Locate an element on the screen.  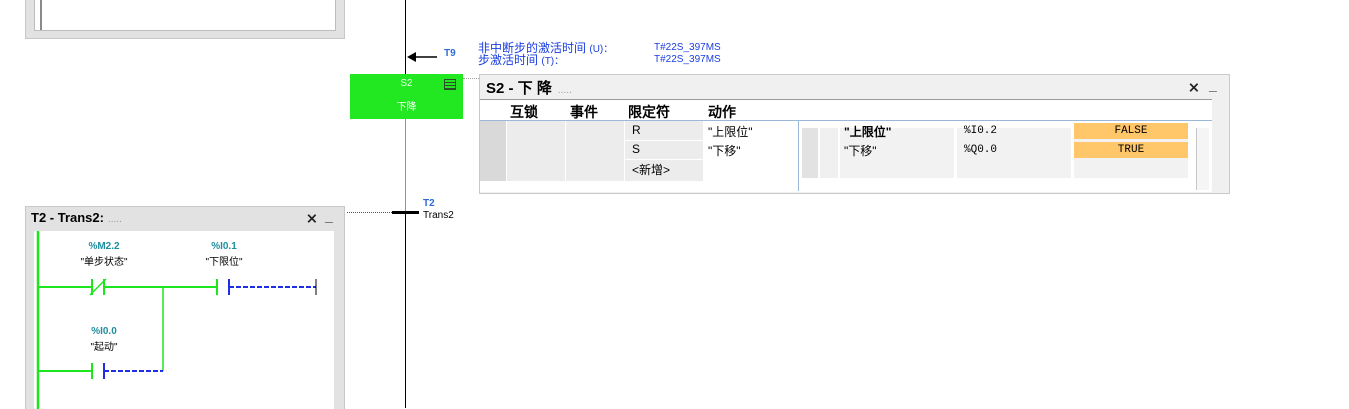
row-handle-column is located at coordinates (493, 151).